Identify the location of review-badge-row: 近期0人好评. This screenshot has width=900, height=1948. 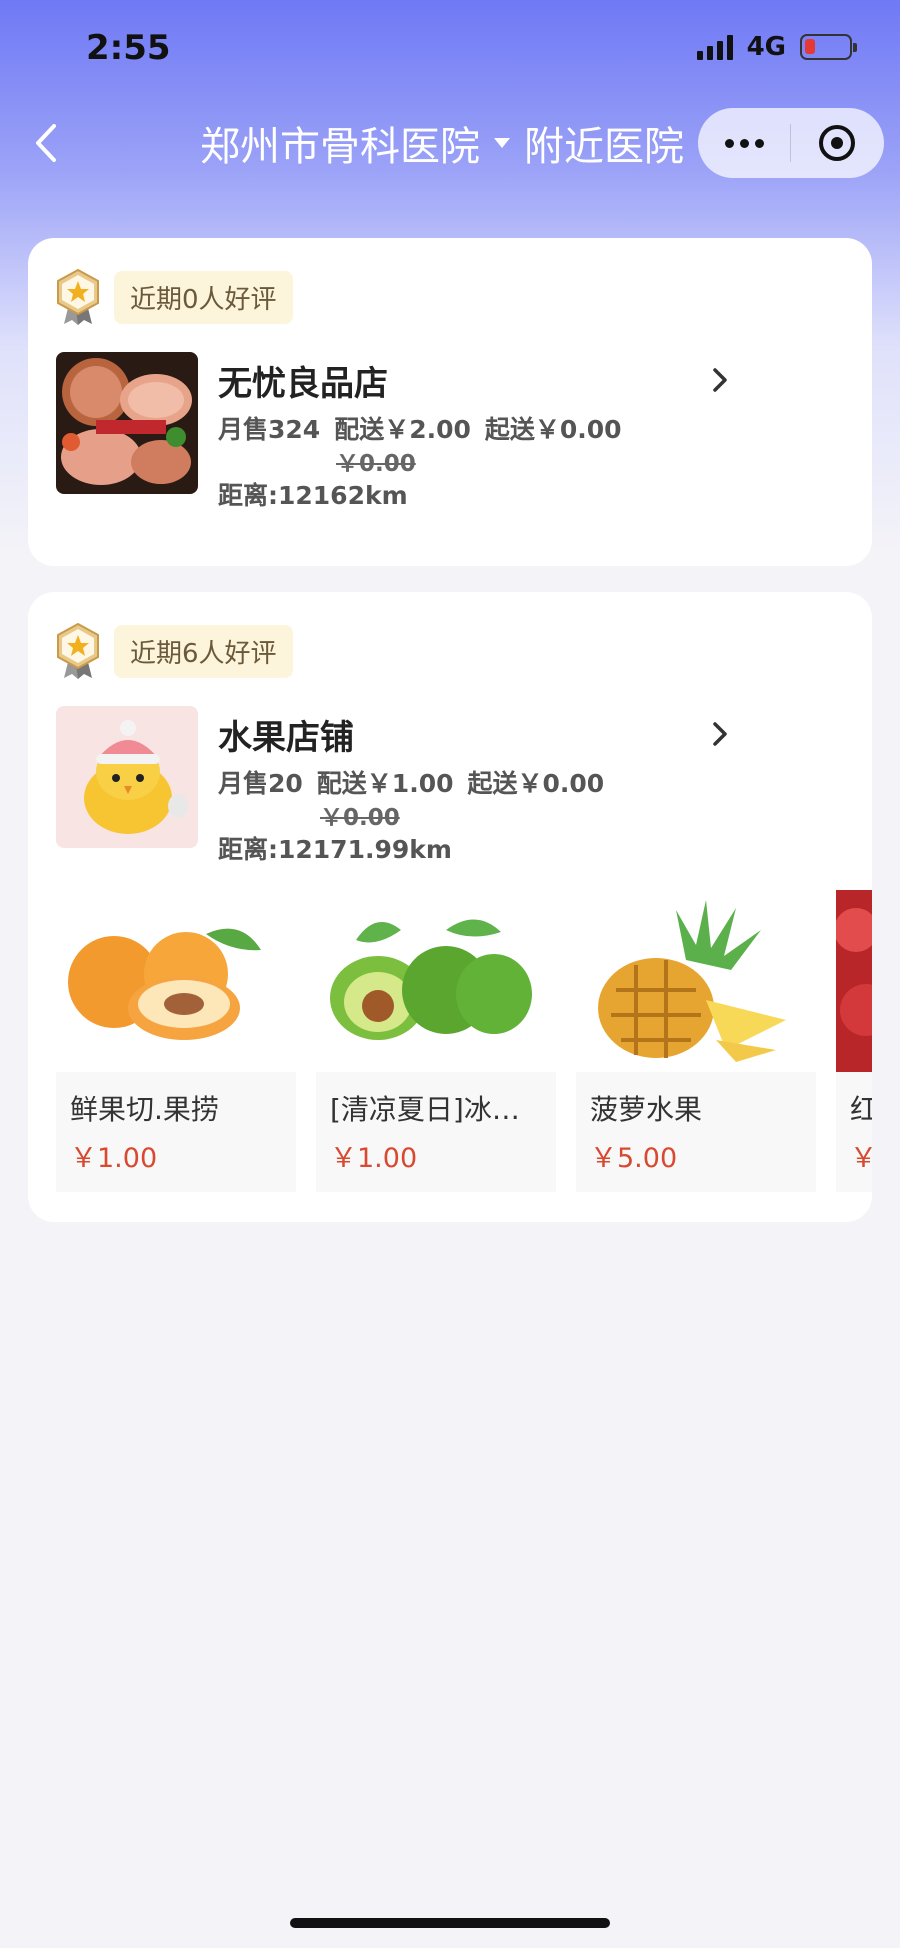
(173, 297).